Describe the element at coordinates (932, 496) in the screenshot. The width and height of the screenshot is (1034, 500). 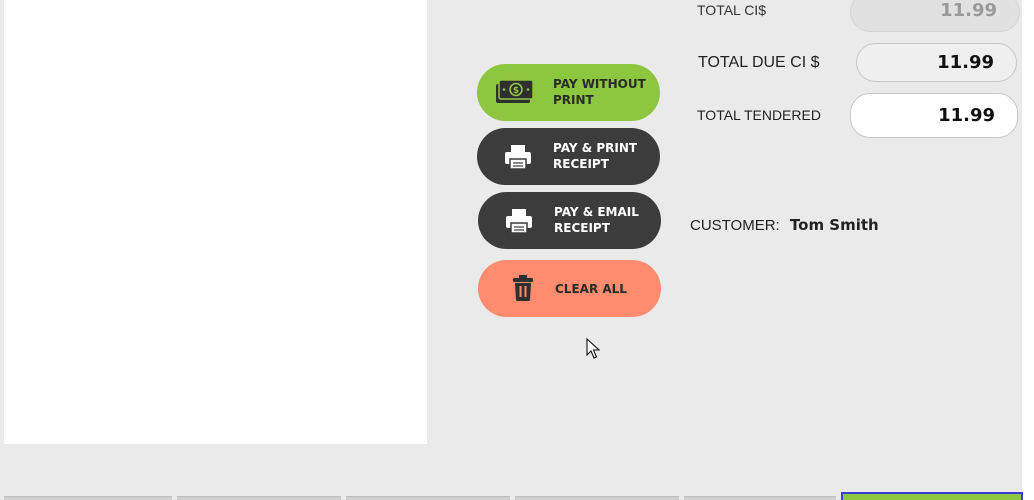
I see `bottom-tab-active` at that location.